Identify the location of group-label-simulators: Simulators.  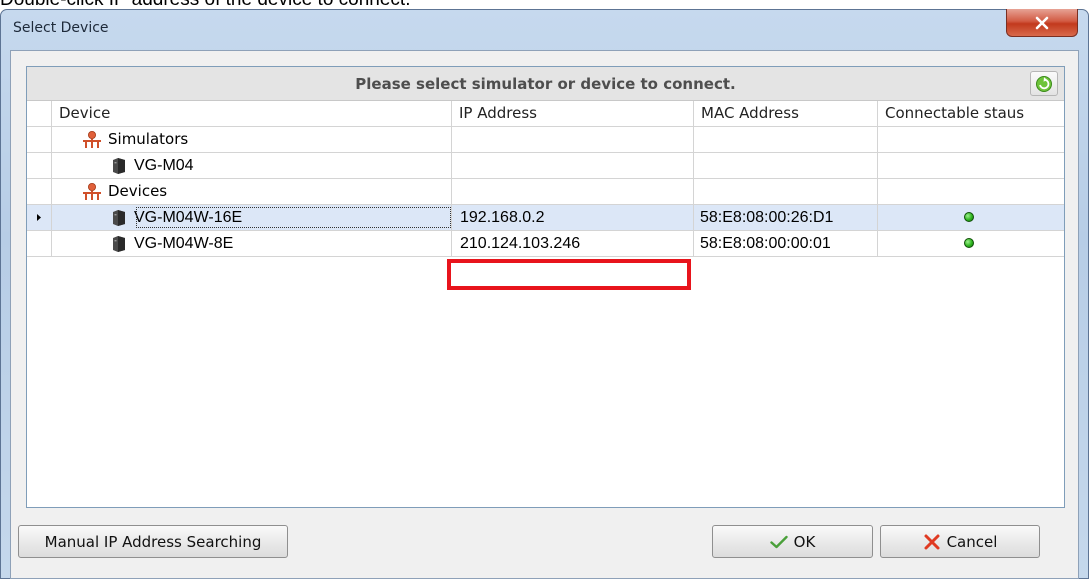
(148, 139).